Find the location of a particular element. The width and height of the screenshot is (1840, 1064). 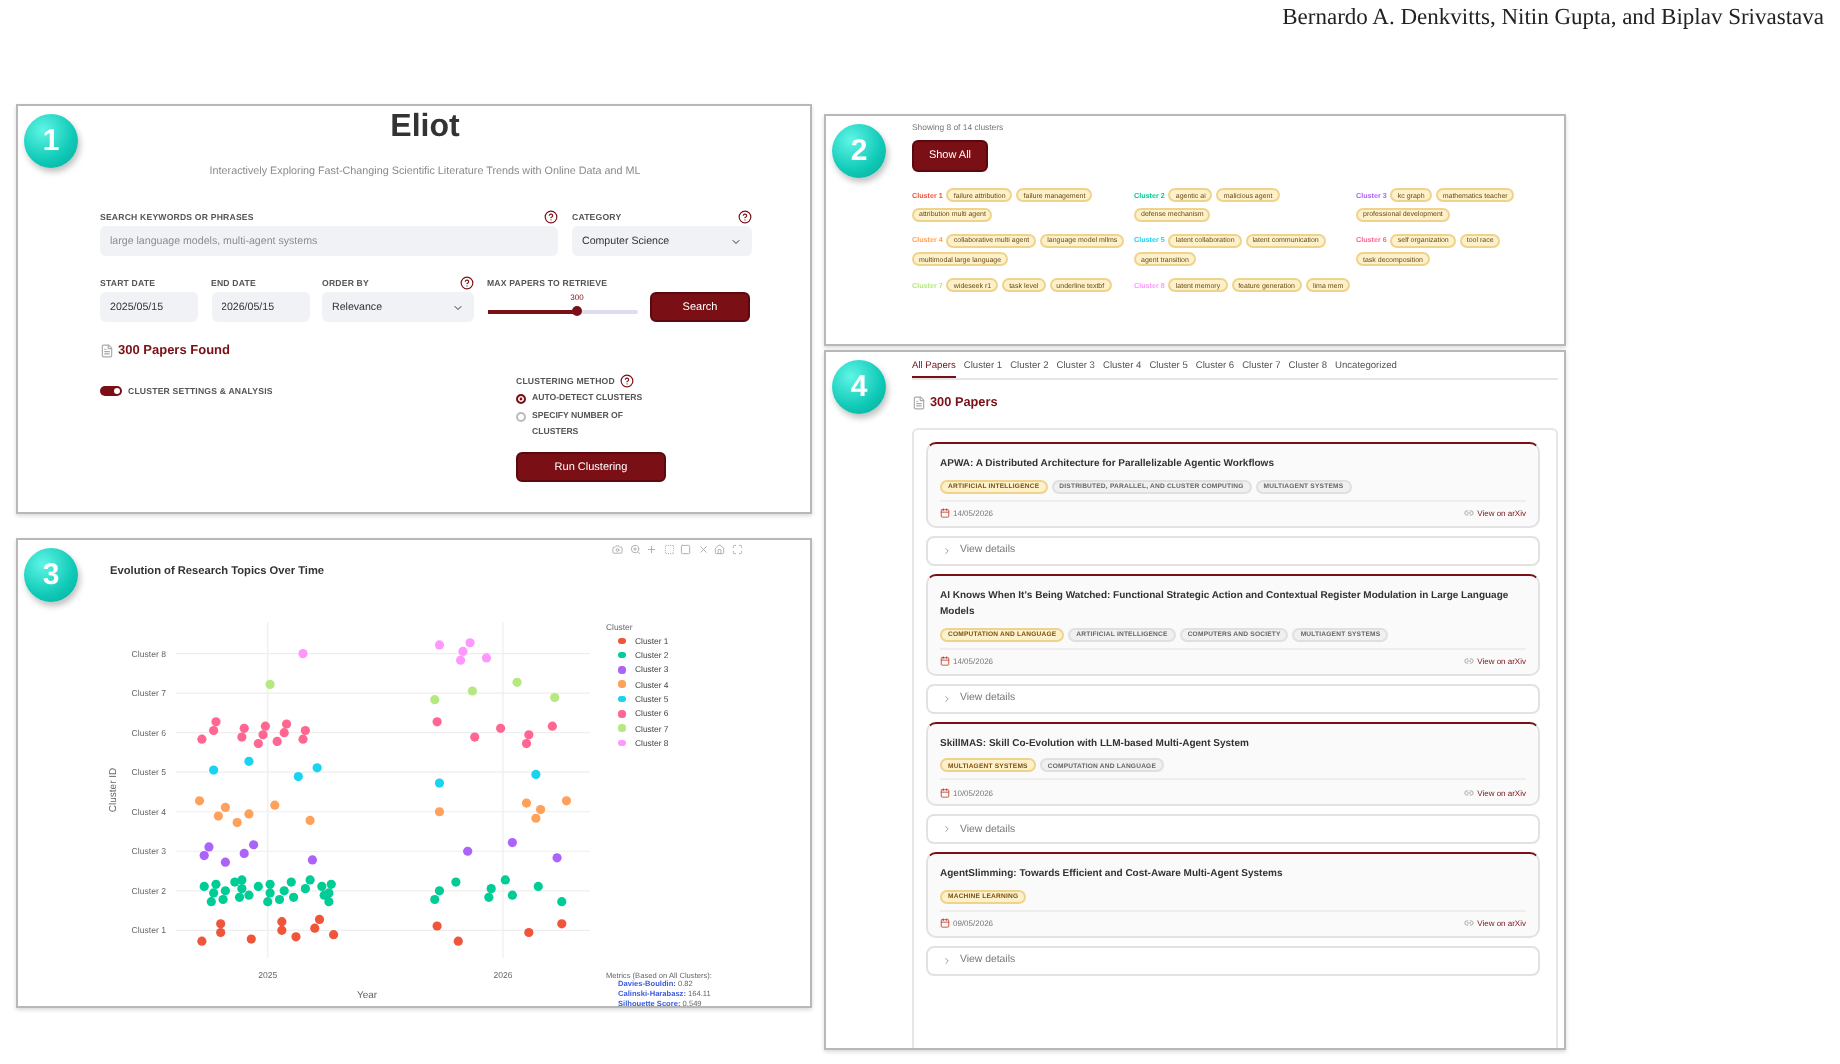

app-title: Eliot is located at coordinates (425, 129).